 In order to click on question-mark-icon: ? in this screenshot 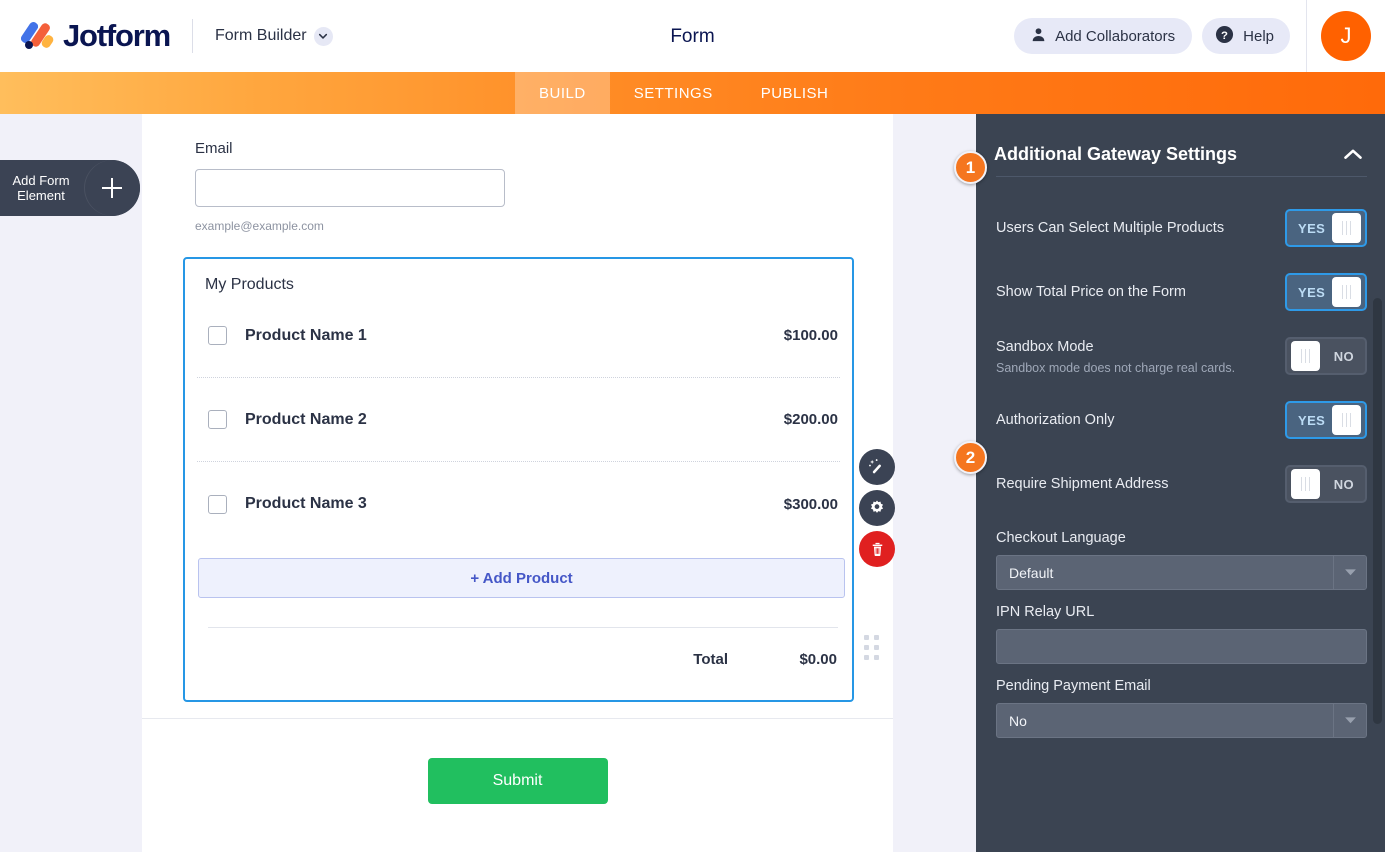, I will do `click(1224, 36)`.